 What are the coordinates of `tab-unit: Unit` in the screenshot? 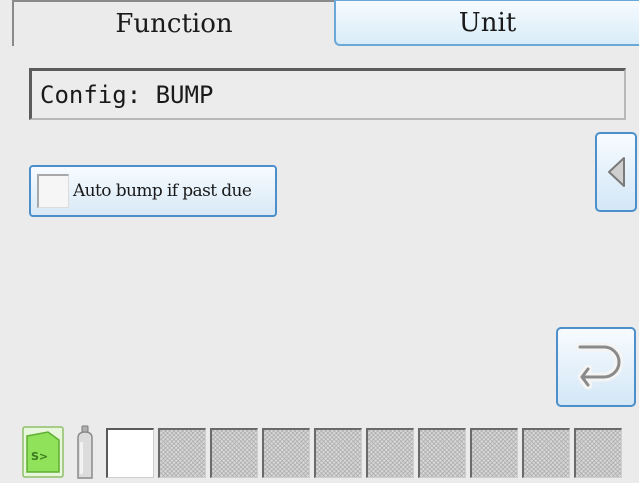 It's located at (486, 23).